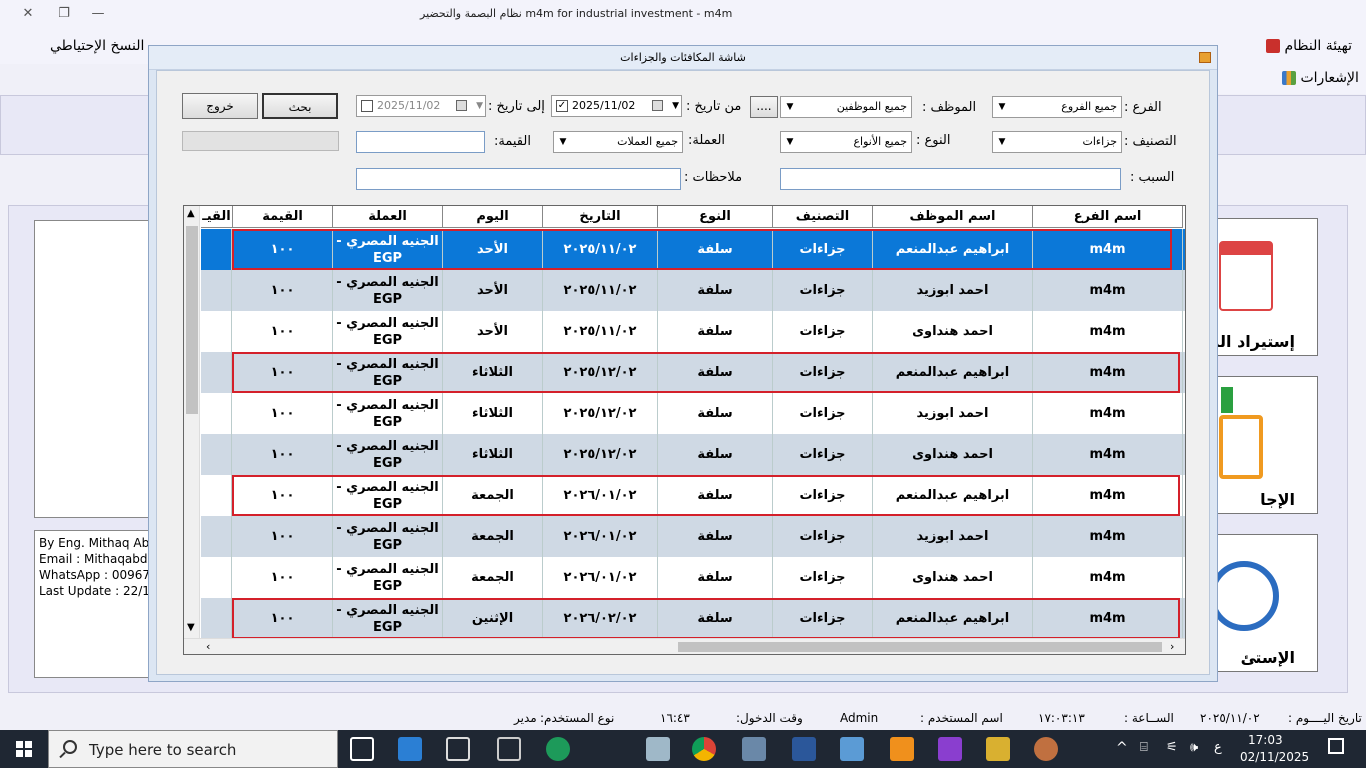 This screenshot has width=1366, height=768. I want to click on leave-icon, so click(1241, 447).